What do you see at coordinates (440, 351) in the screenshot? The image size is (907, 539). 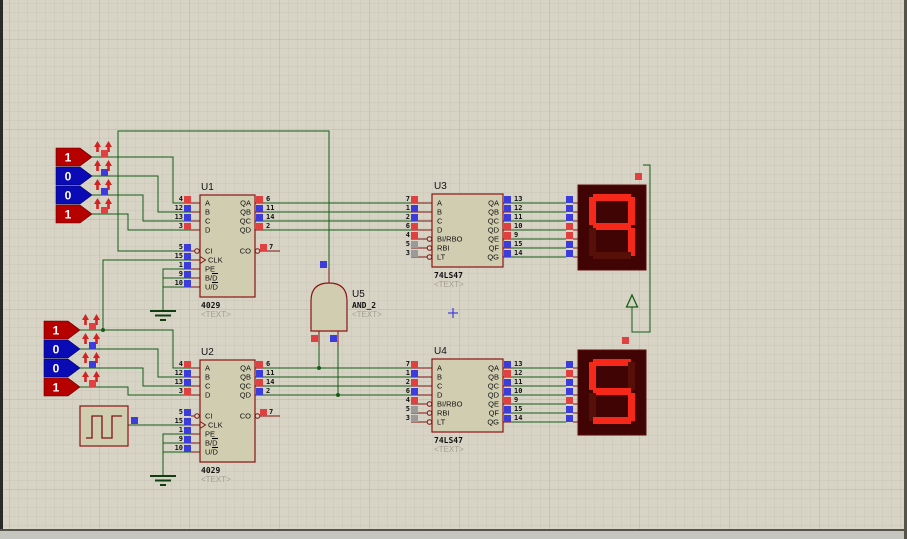 I see `chip-ref: U4` at bounding box center [440, 351].